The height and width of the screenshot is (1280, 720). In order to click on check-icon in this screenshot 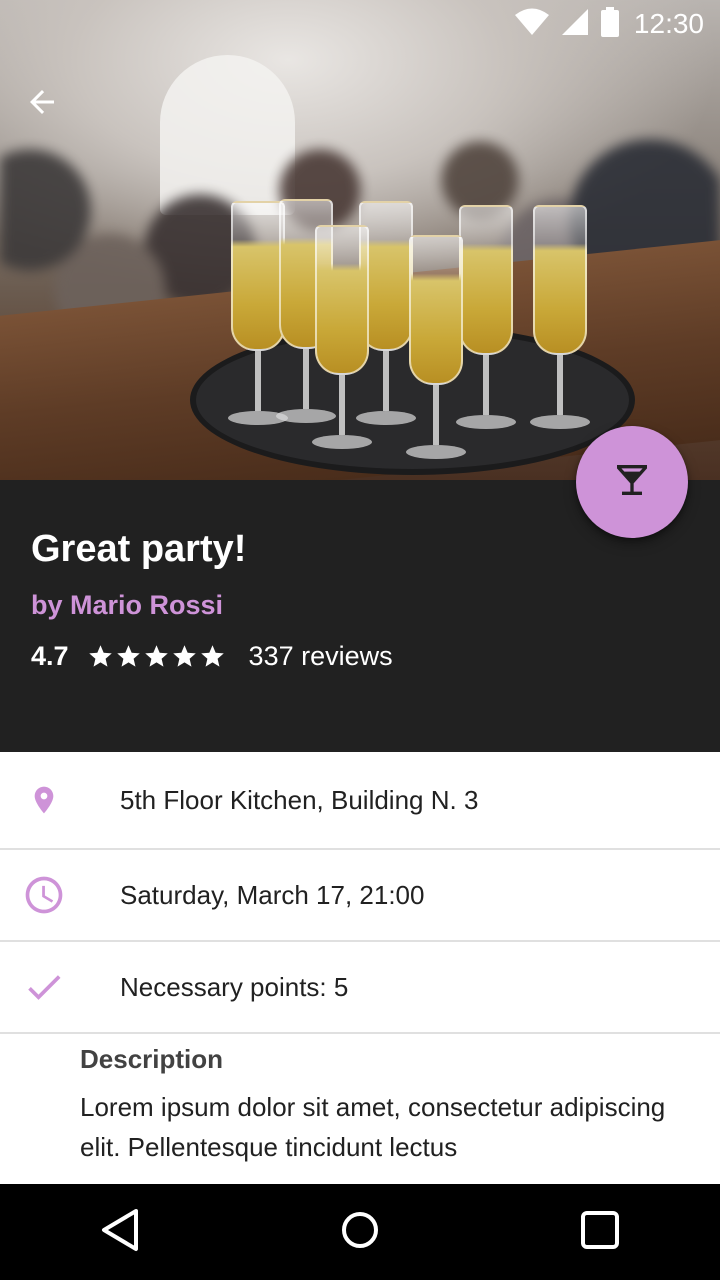, I will do `click(44, 987)`.